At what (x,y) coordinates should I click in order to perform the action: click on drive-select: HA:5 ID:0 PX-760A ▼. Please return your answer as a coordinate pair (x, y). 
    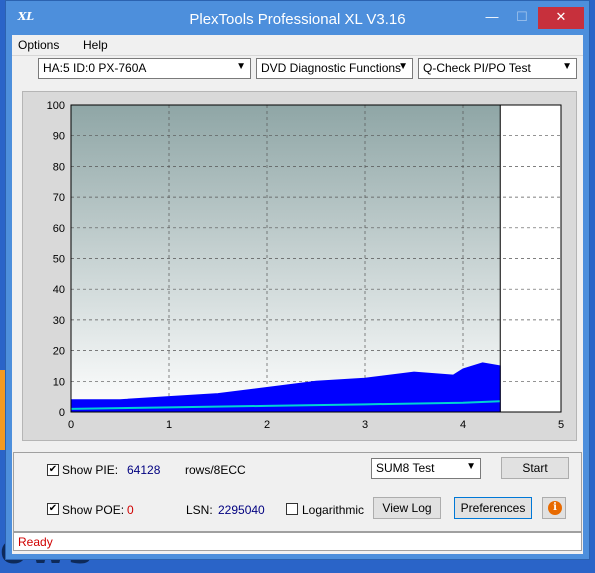
    Looking at the image, I should click on (144, 68).